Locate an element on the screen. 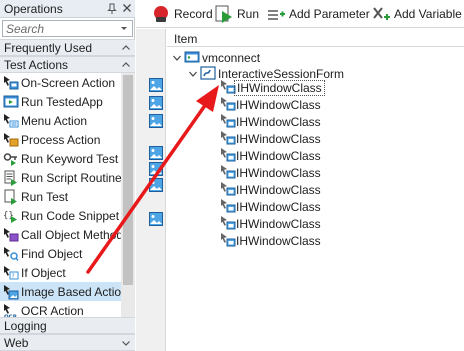 The height and width of the screenshot is (351, 464). operation-label: Image Based Action is located at coordinates (74, 292).